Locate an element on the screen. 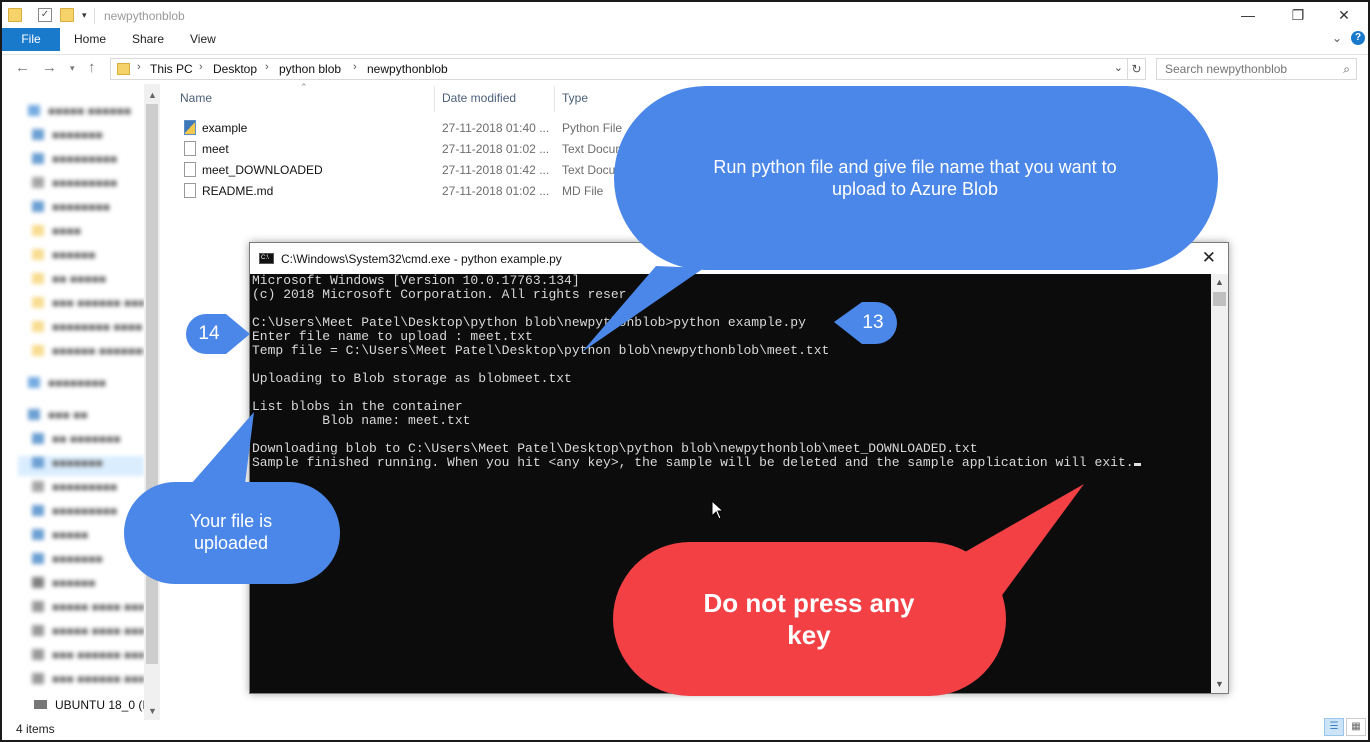 The height and width of the screenshot is (742, 1370). nav-scrollbar-thumb is located at coordinates (152, 384).